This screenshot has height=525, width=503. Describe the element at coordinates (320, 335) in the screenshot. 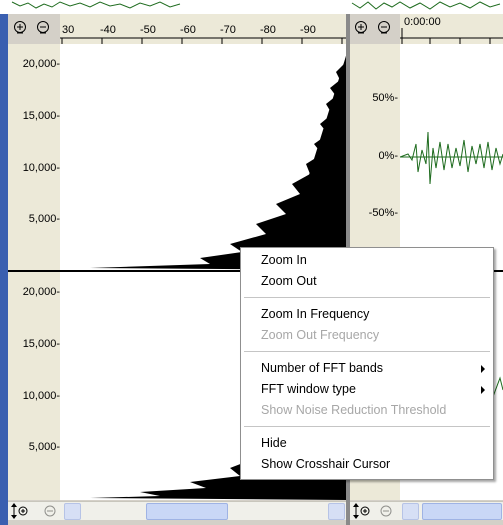

I see `menu-item-zoom-out-frequency: Zoom Out Frequency` at that location.